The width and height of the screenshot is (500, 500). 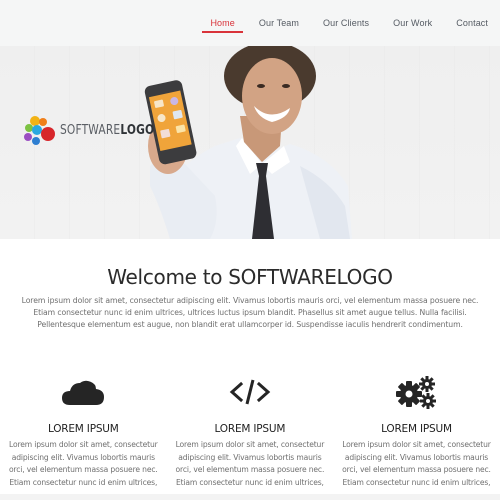 What do you see at coordinates (222, 277) in the screenshot?
I see `welcome-title-prefix: Welcome to SOFTWARE` at bounding box center [222, 277].